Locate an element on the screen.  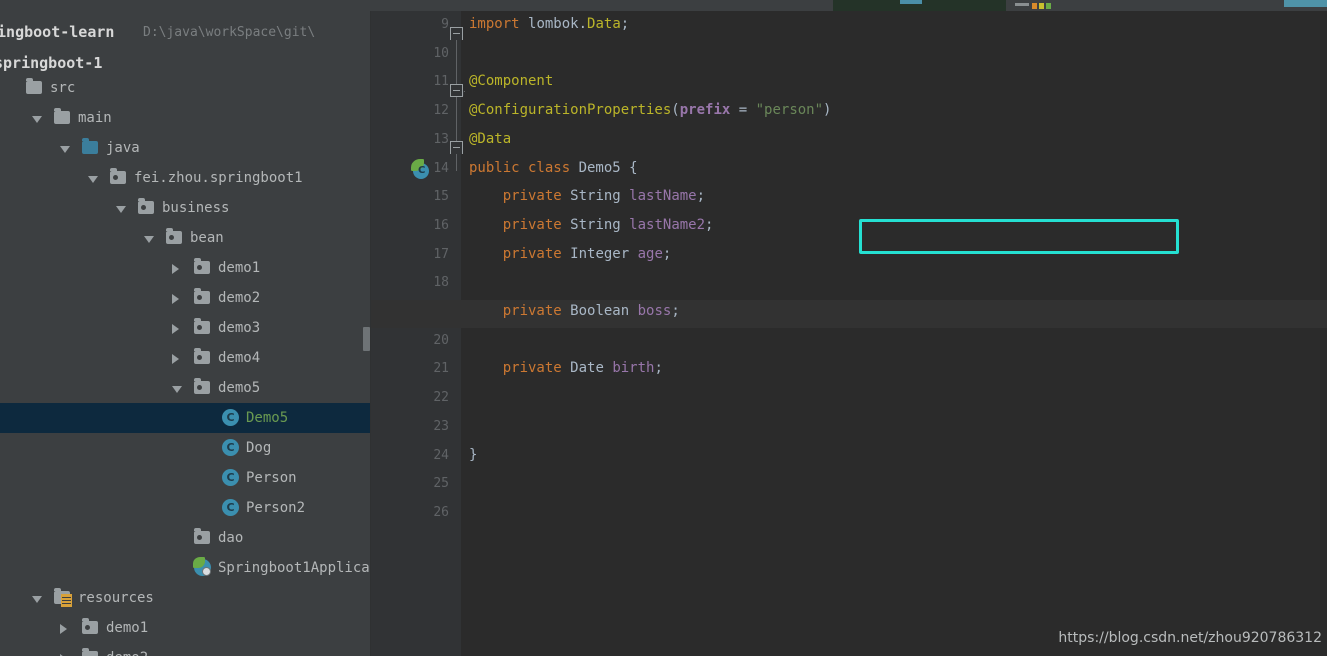
code-token: ( is located at coordinates (675, 110).